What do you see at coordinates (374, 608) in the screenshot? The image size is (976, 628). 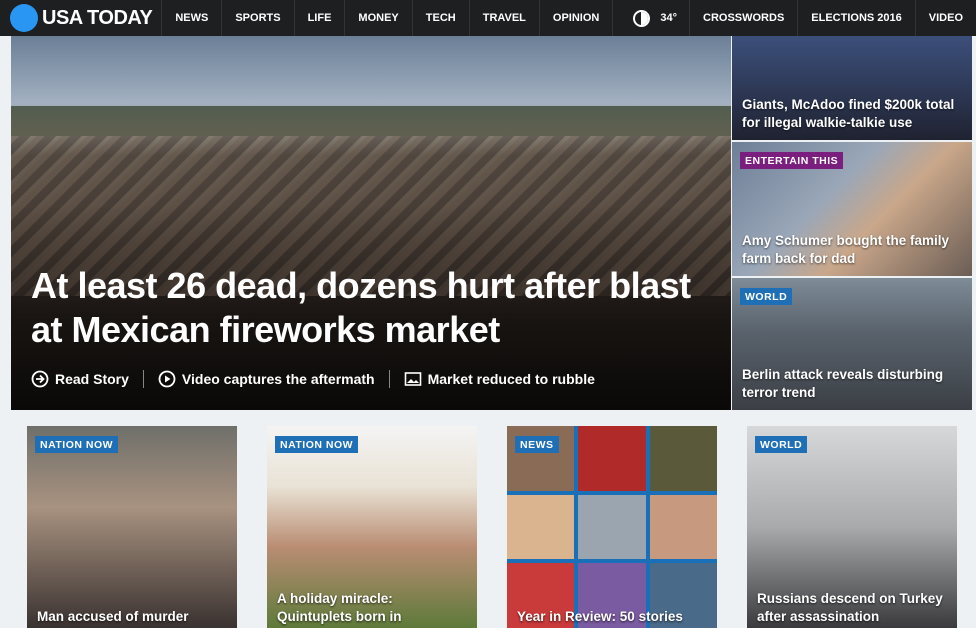 I see `card-headline: A holiday miracle: Quintuplets born in` at bounding box center [374, 608].